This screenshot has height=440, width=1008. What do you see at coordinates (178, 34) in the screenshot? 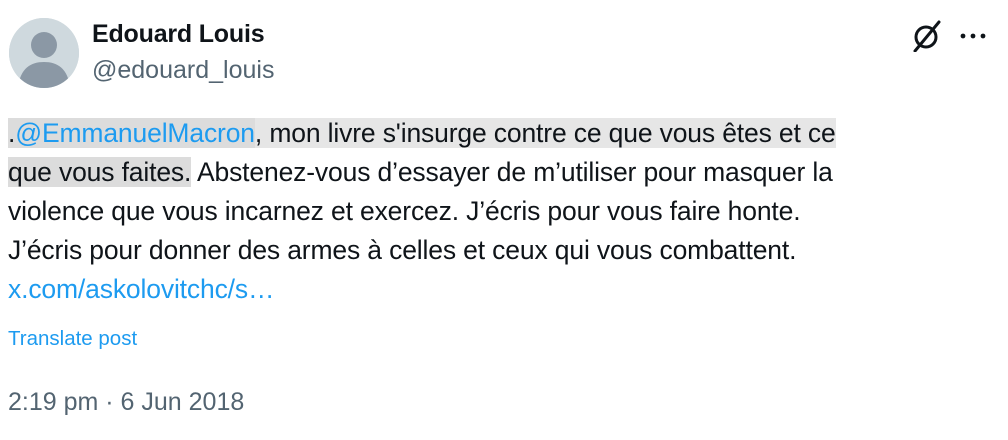
I see `author-display-name: Edouard Louis` at bounding box center [178, 34].